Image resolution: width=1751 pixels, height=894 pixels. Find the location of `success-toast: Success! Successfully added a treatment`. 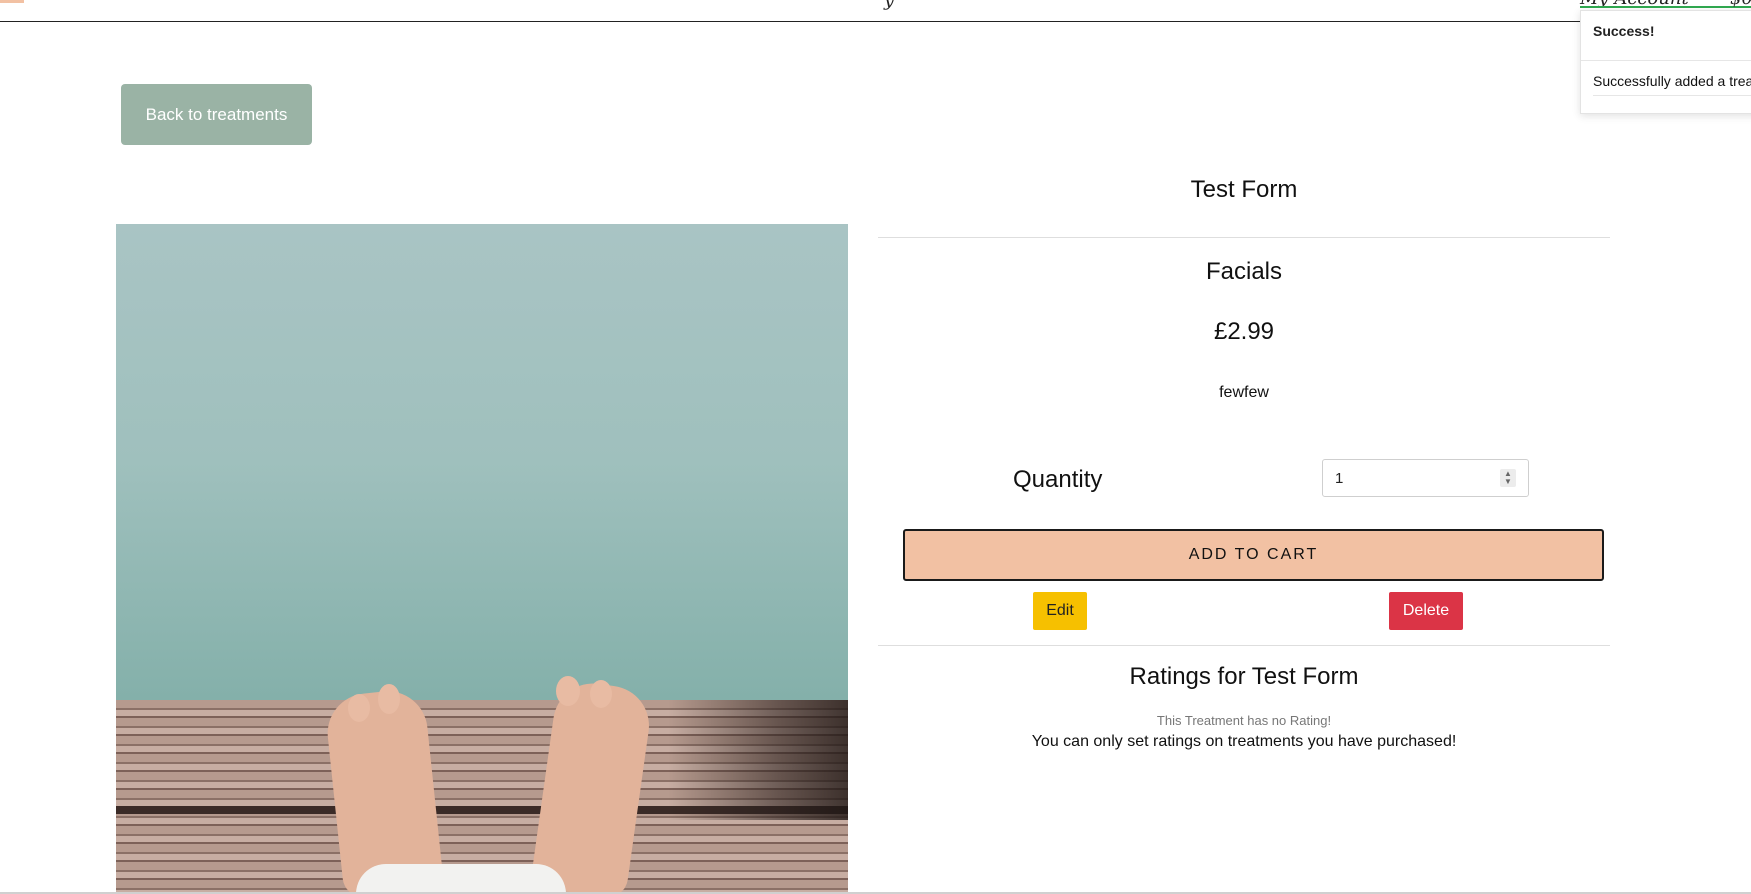

success-toast: Success! Successfully added a treatment is located at coordinates (1665, 62).